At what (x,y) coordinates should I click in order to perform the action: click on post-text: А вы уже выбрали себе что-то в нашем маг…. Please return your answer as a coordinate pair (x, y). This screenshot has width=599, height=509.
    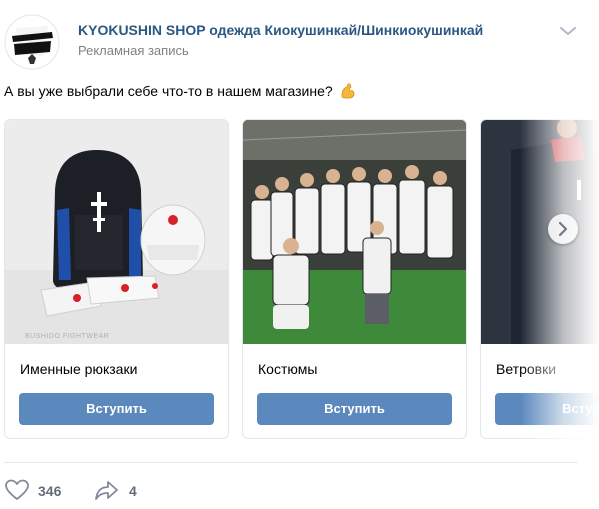
    Looking at the image, I should click on (180, 91).